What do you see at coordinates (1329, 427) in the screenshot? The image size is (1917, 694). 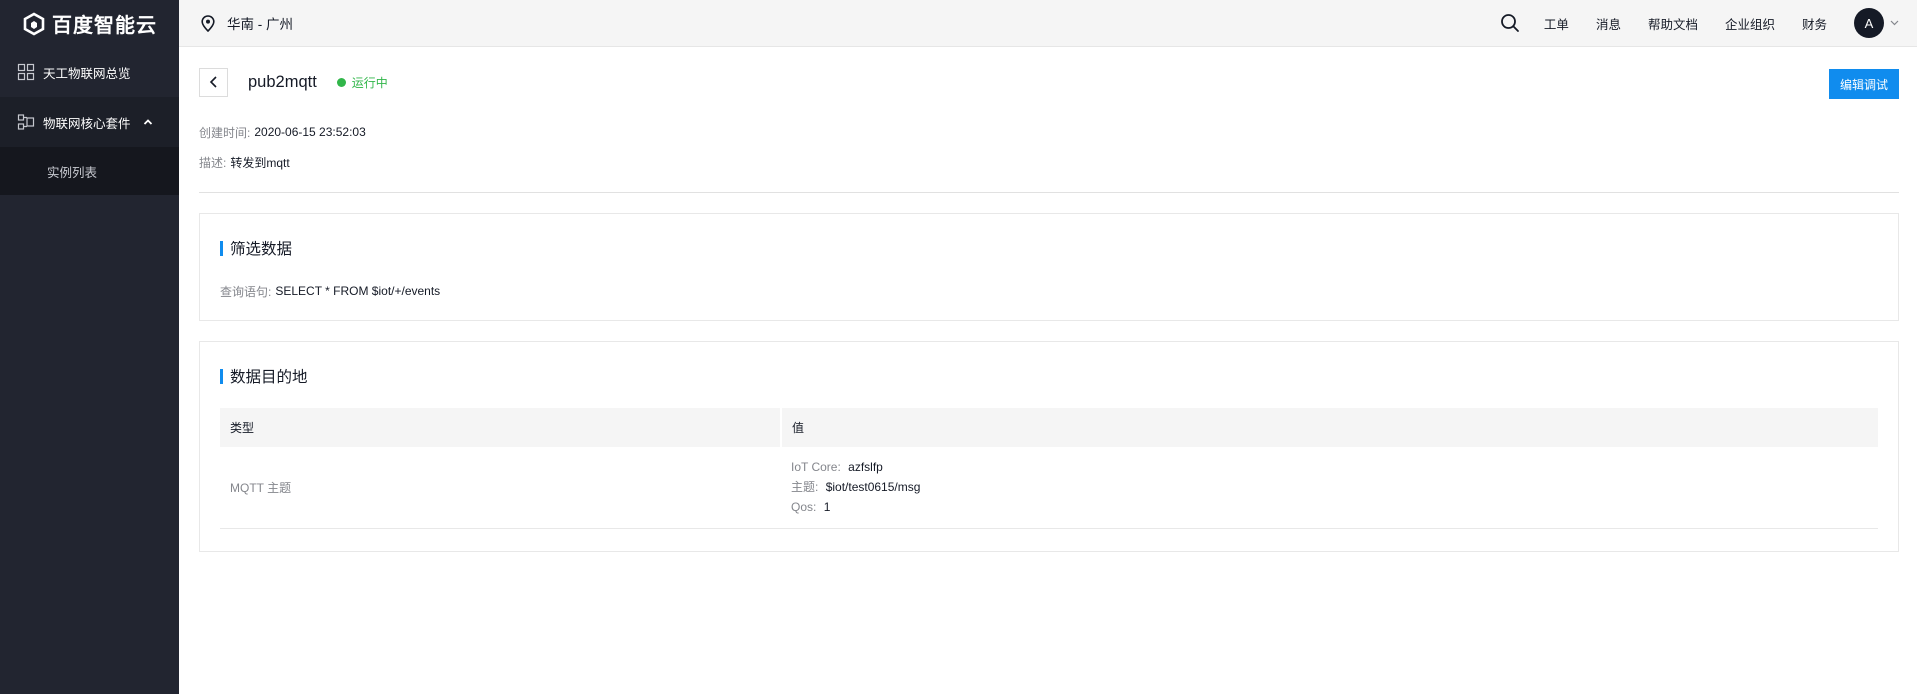 I see `column-header-value: 值` at bounding box center [1329, 427].